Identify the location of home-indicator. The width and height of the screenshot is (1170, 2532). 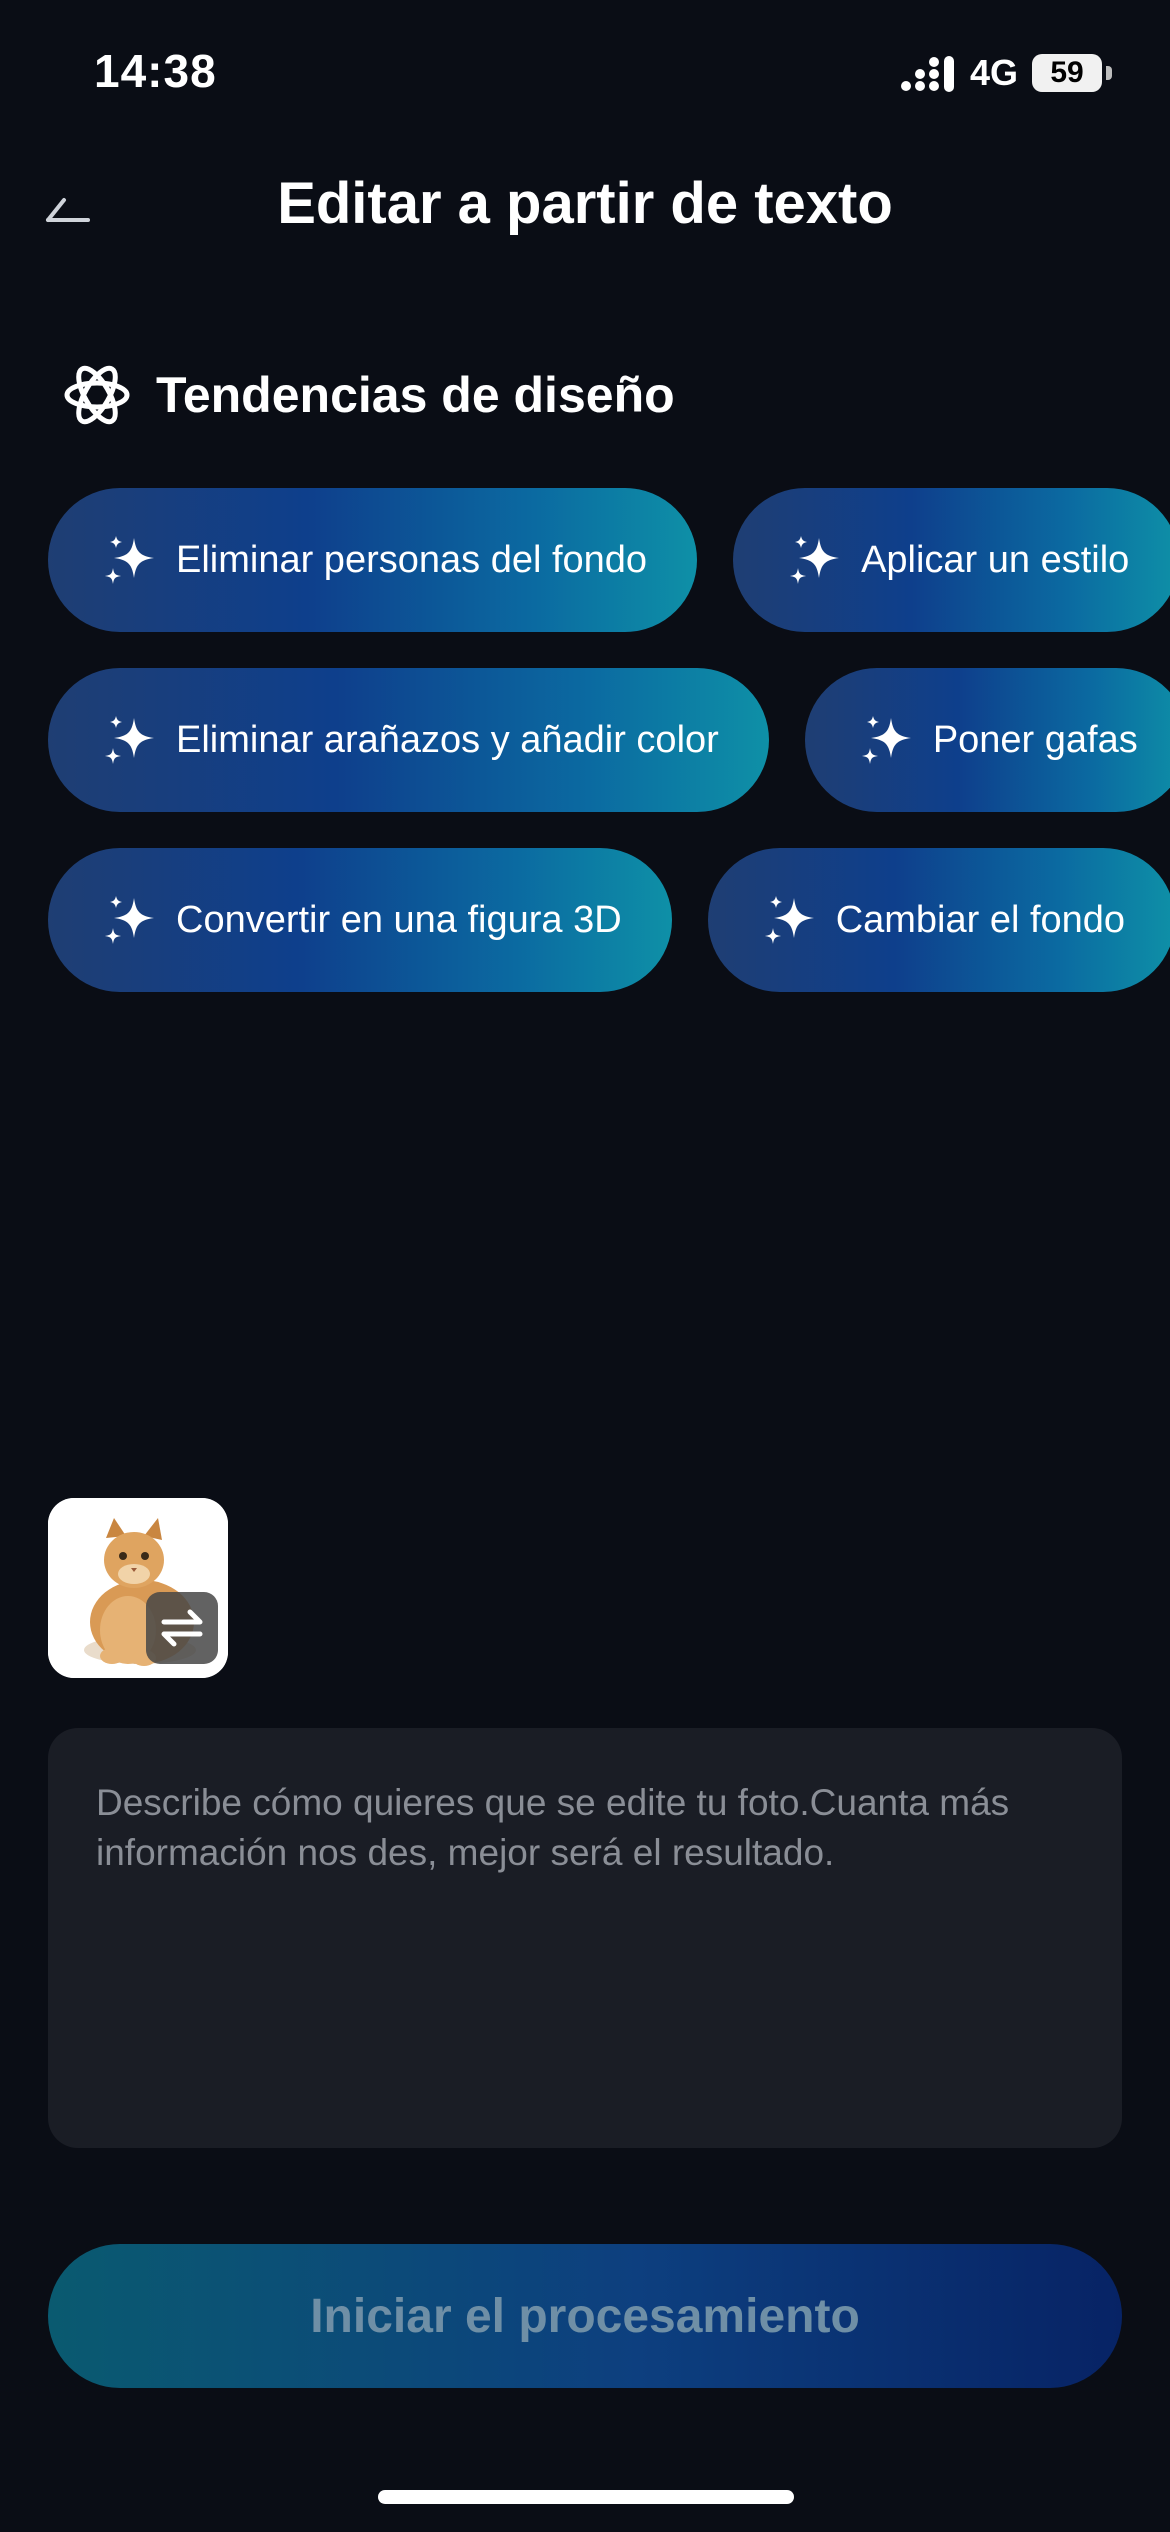
(586, 2497).